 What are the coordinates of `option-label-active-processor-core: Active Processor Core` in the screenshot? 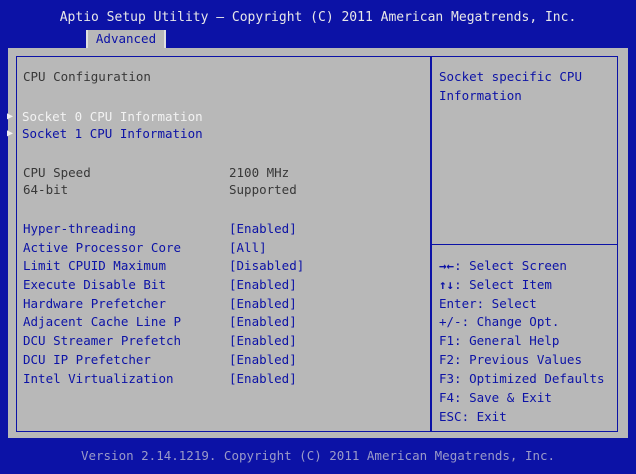 It's located at (102, 247).